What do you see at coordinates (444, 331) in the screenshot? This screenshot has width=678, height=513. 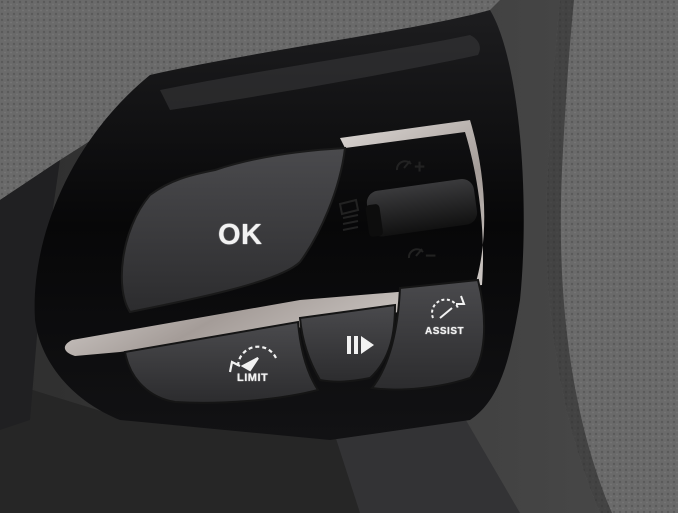 I see `assist-button-label: ASSIST` at bounding box center [444, 331].